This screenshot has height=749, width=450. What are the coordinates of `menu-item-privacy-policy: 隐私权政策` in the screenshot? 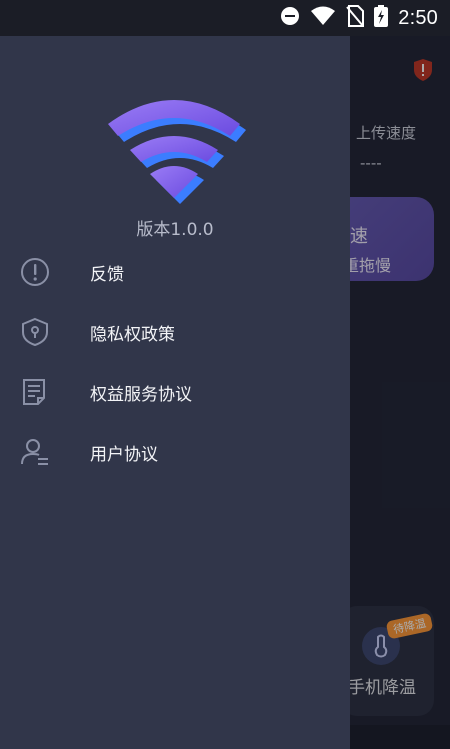 It's located at (175, 332).